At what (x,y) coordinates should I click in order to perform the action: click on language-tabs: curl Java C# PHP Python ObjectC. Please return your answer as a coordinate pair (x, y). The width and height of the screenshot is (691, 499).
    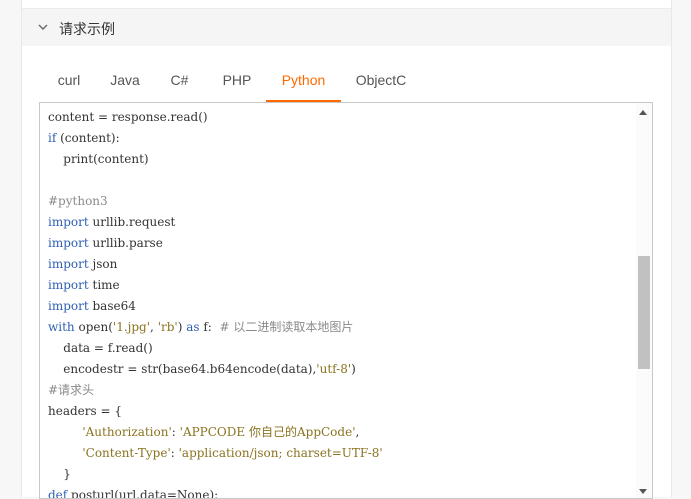
    Looking at the image, I should click on (355, 81).